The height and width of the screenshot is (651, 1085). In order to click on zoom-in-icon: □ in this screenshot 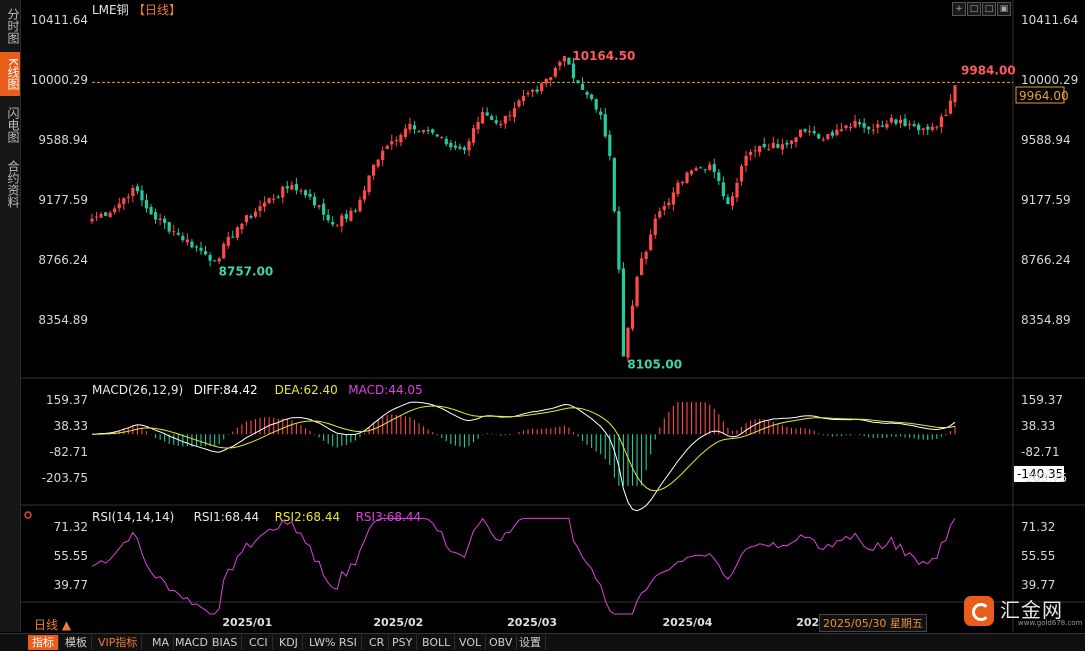, I will do `click(974, 9)`.